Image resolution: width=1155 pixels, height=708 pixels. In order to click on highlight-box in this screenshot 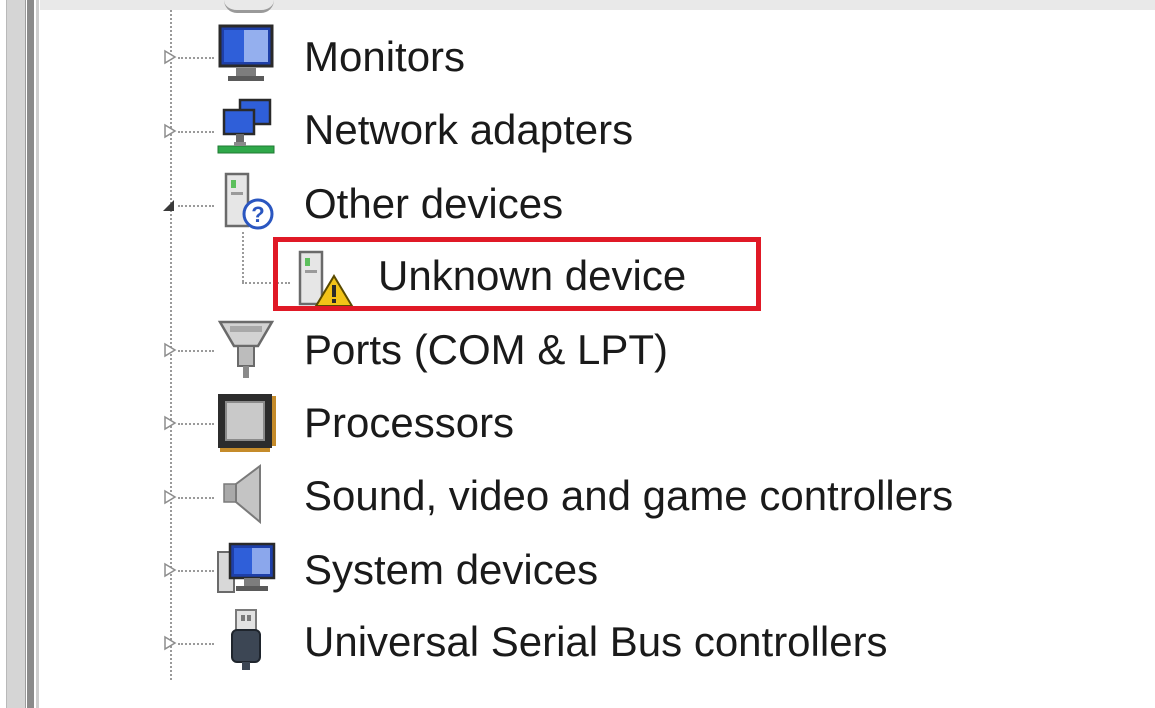, I will do `click(517, 274)`.